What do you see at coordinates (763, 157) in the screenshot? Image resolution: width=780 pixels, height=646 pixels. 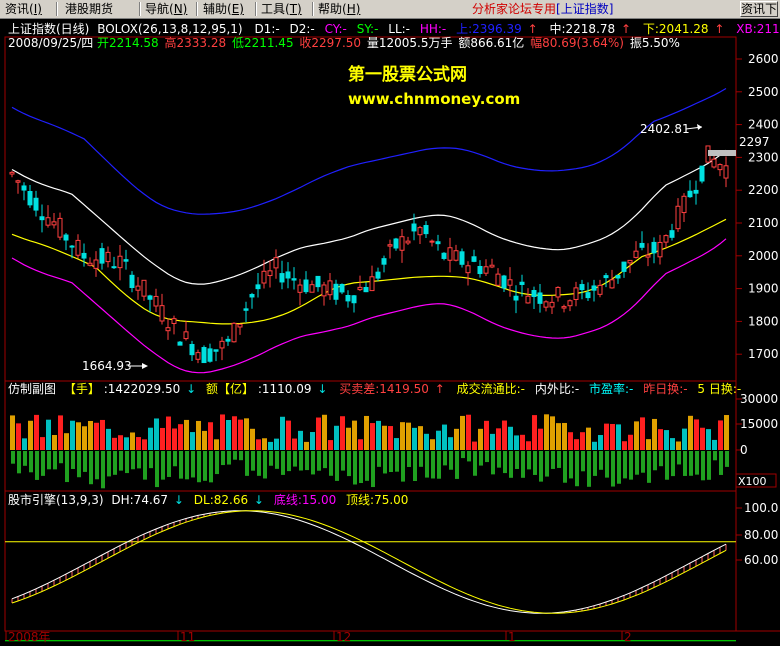 I see `y-tick-label: 2300` at bounding box center [763, 157].